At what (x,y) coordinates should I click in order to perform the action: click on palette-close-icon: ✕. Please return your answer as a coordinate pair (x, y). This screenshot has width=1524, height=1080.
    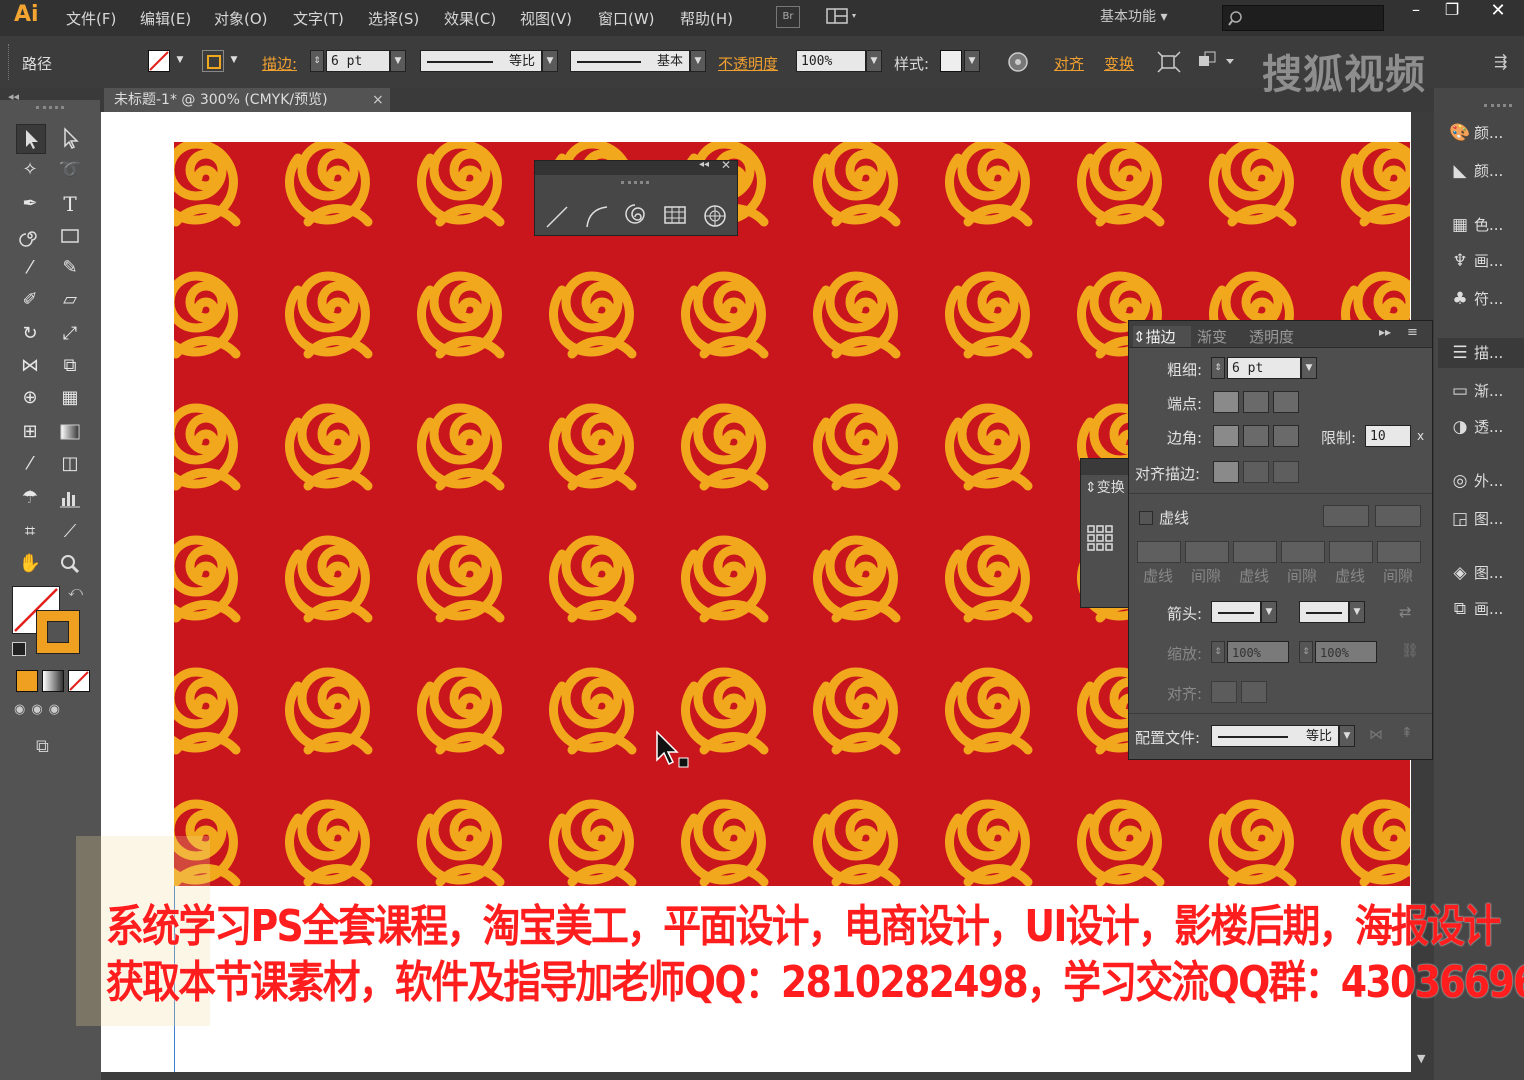
    Looking at the image, I should click on (726, 165).